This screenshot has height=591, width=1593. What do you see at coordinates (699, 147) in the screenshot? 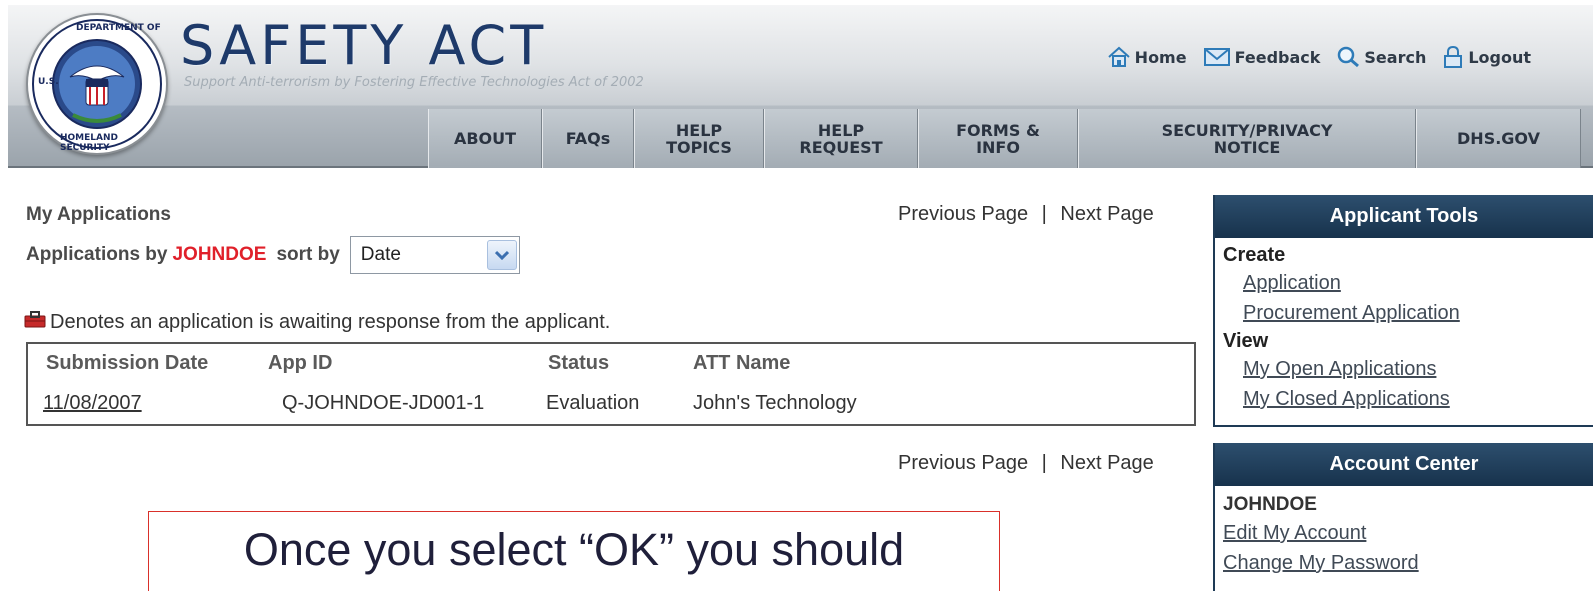
I see `nav-help-topics-line2: TOPICS` at bounding box center [699, 147].